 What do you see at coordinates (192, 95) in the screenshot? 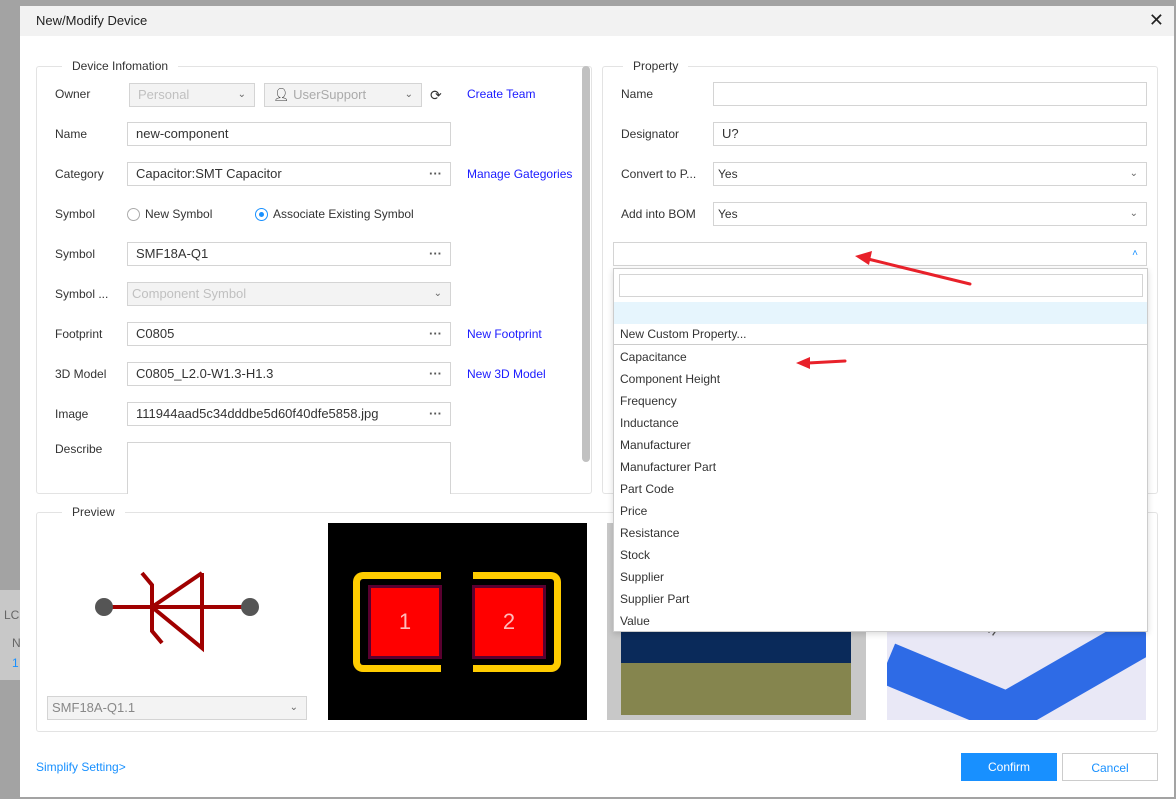
I see `owner-select: Personal ⌄` at bounding box center [192, 95].